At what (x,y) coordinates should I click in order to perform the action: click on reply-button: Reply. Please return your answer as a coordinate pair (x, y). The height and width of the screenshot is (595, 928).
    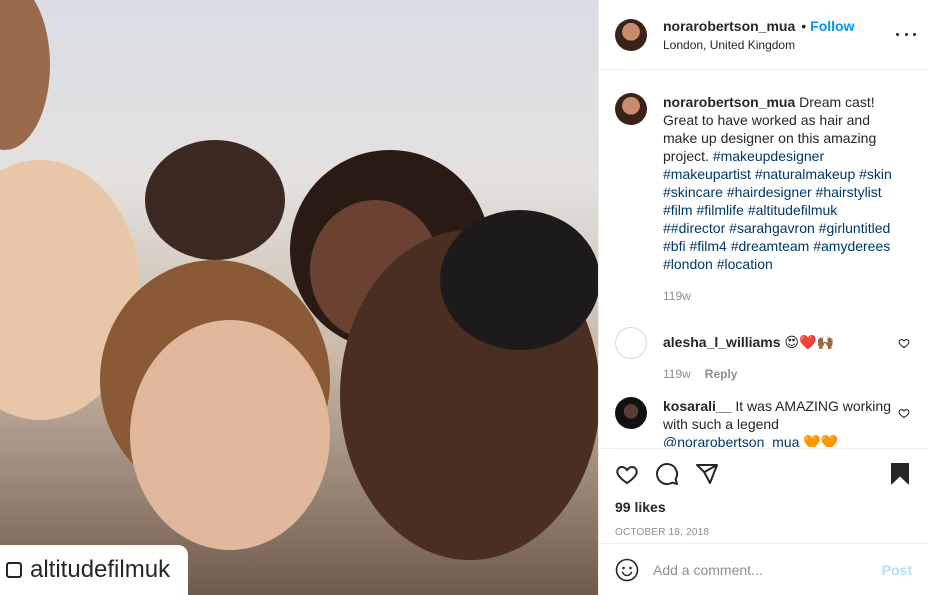
    Looking at the image, I should click on (721, 374).